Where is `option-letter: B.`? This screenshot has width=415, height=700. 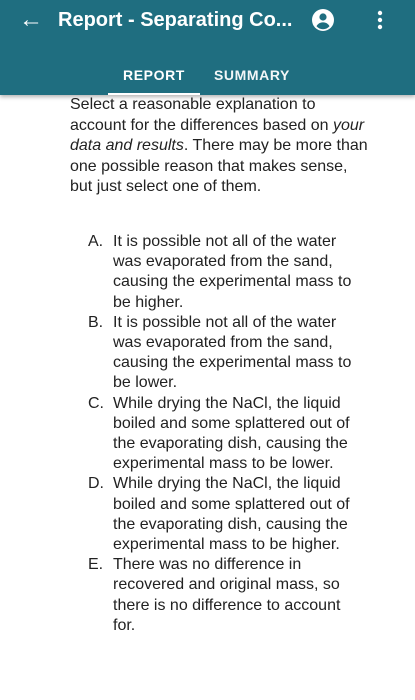 option-letter: B. is located at coordinates (96, 322).